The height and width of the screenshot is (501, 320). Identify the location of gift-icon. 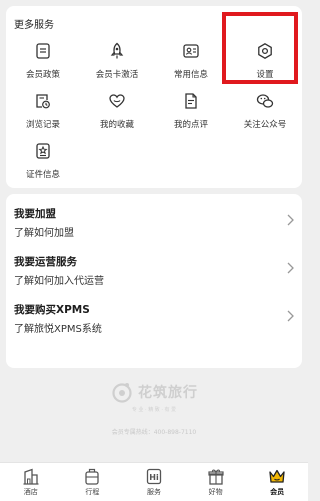
(215, 477).